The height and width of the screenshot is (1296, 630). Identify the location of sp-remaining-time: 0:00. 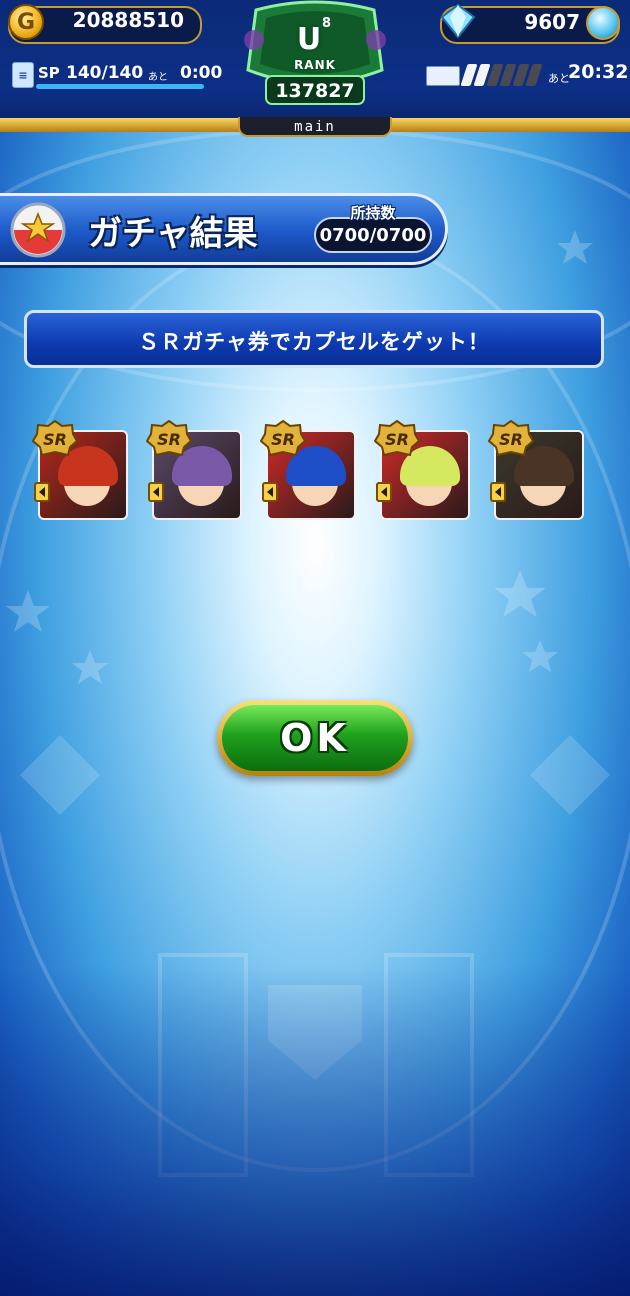
(201, 73).